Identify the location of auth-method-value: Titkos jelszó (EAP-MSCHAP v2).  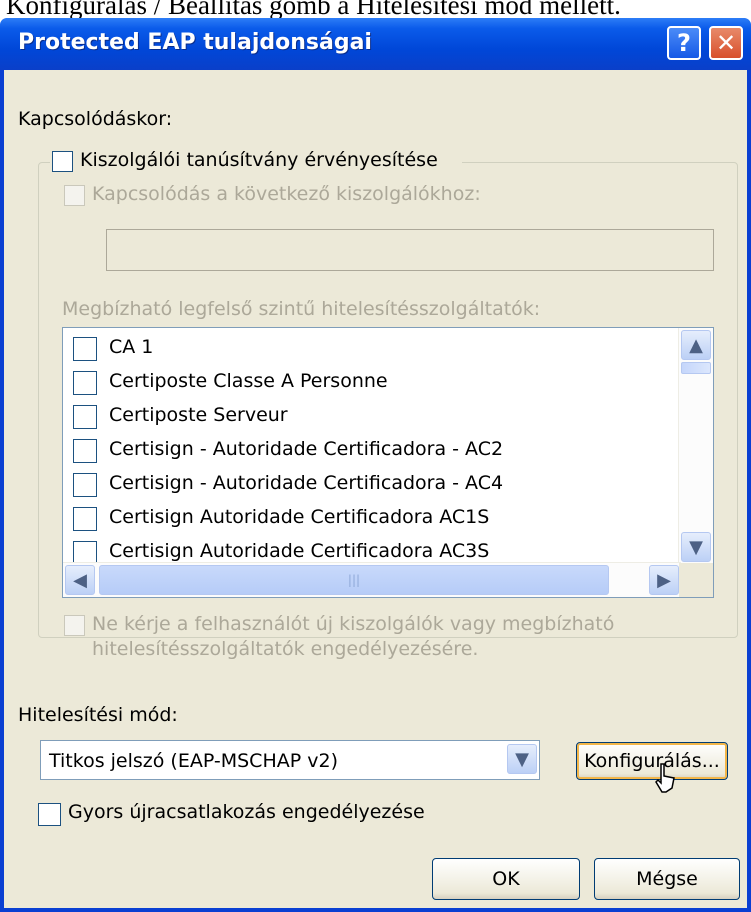
(193, 761).